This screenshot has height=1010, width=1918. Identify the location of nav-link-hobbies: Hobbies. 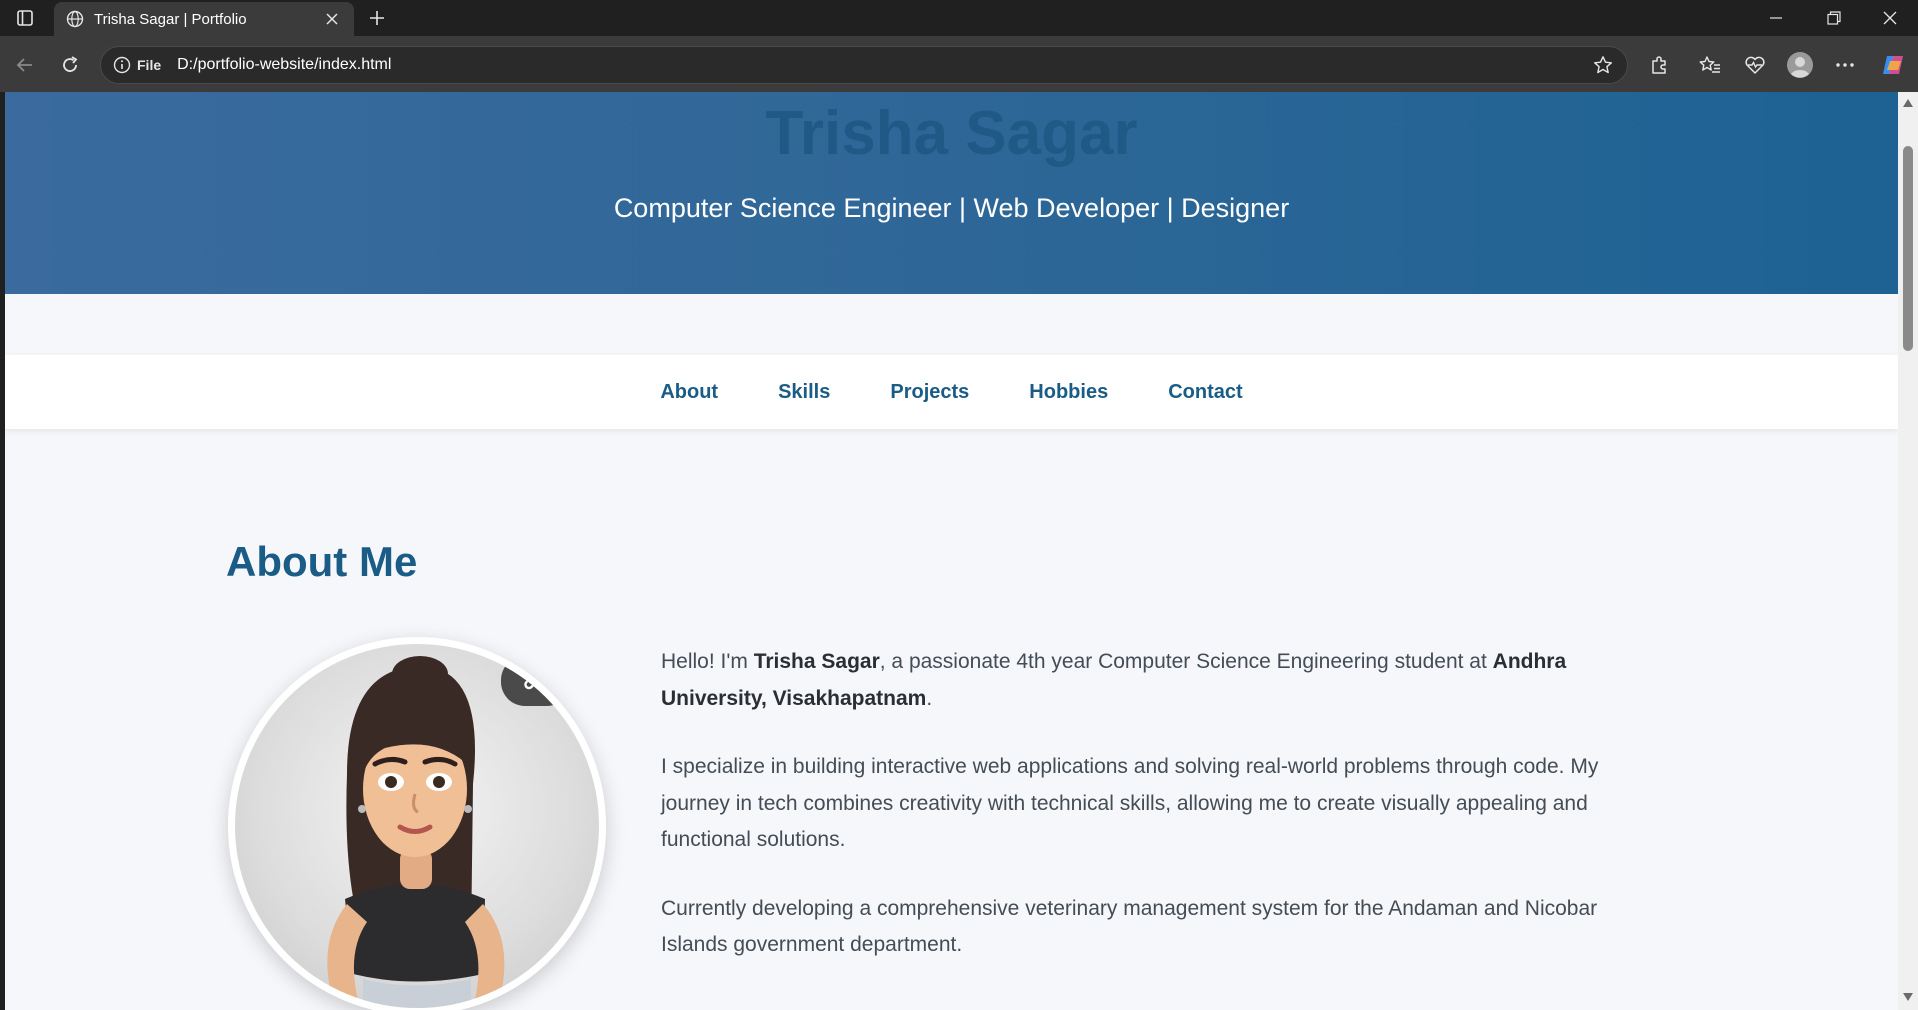
(1068, 392).